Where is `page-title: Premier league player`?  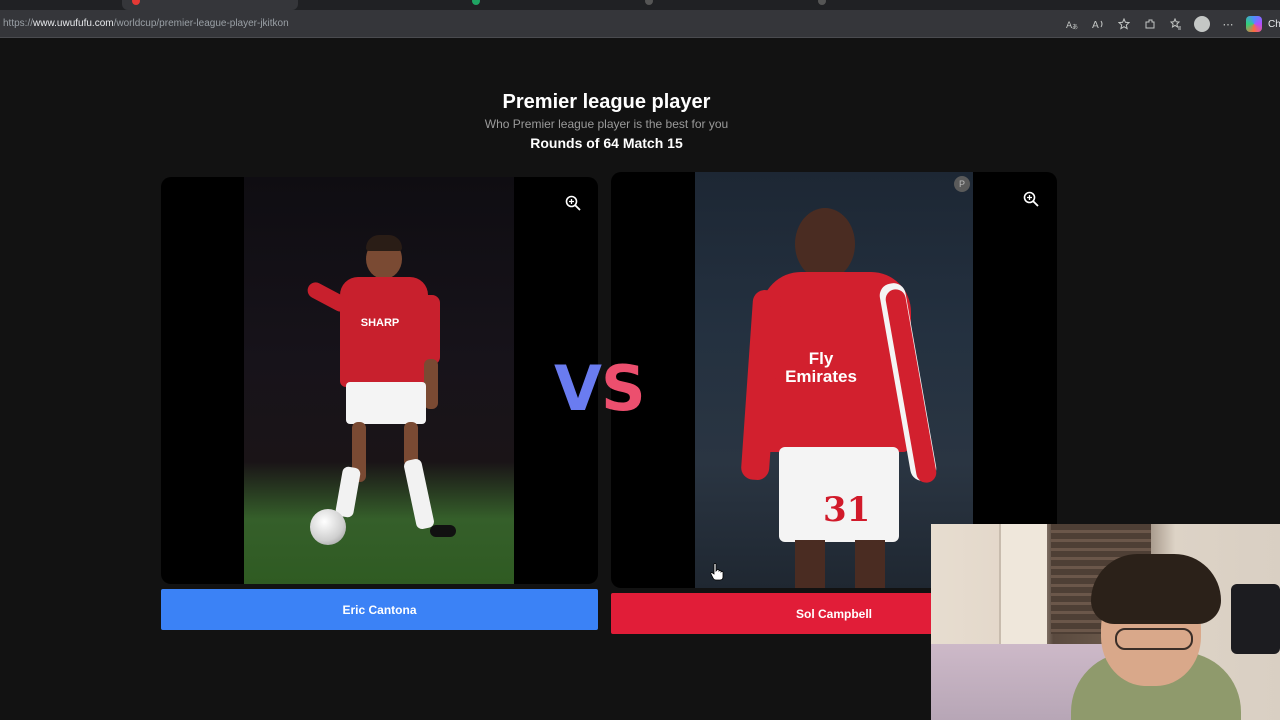 page-title: Premier league player is located at coordinates (606, 102).